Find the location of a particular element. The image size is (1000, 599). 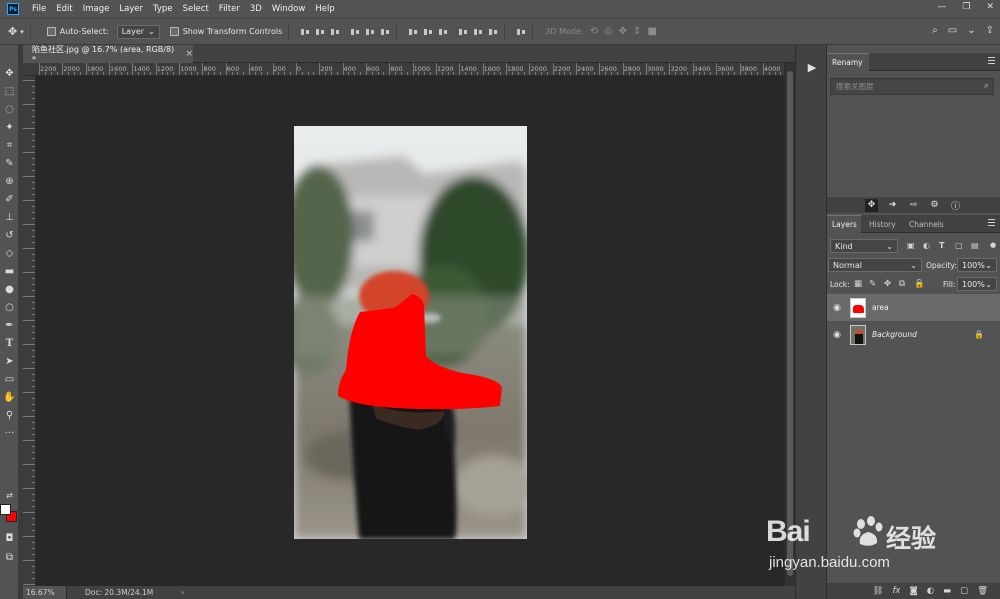

arrow-right-icon: ➜ is located at coordinates (892, 205).